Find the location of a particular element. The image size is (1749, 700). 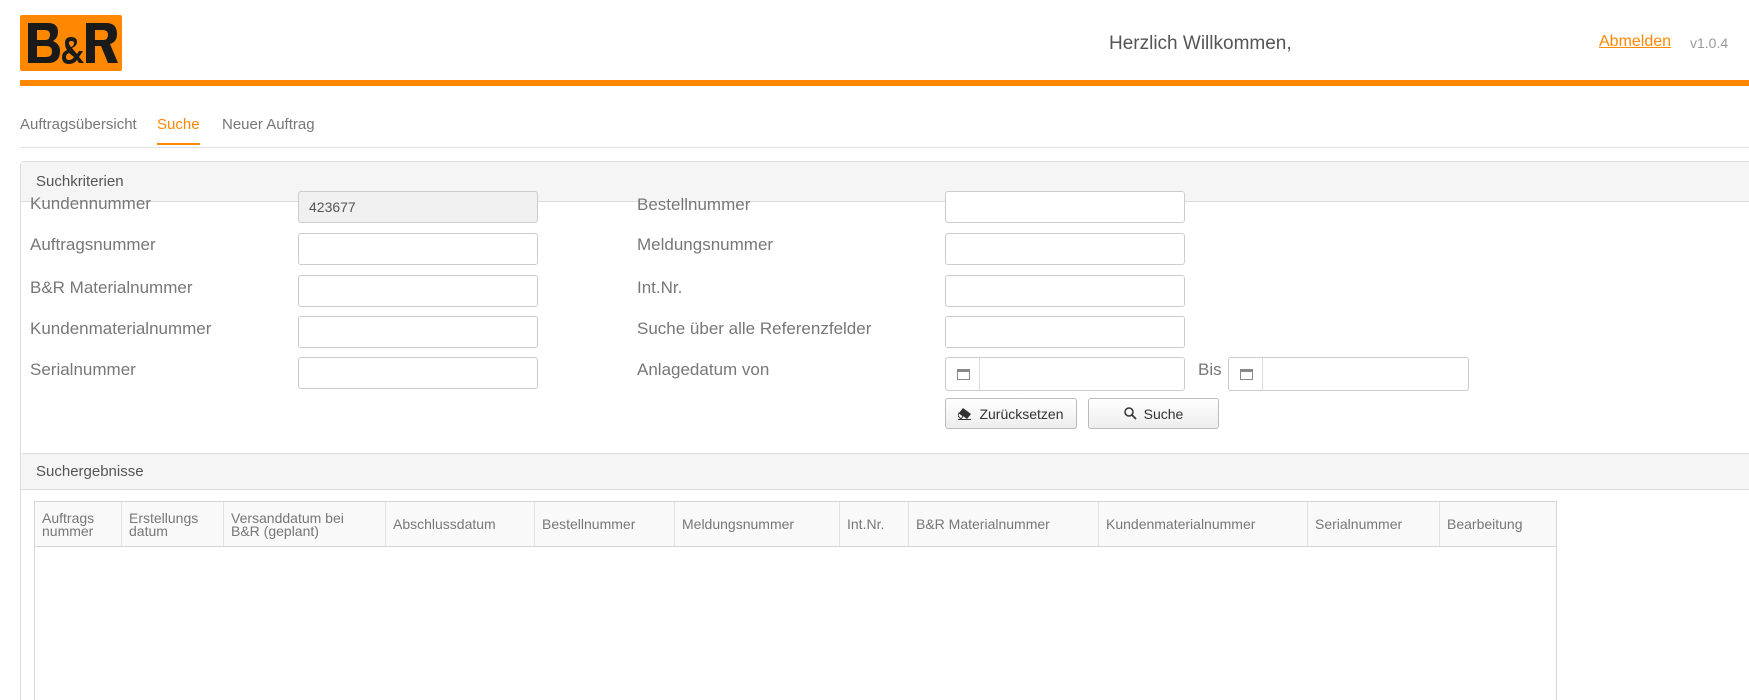

br-logo-mark is located at coordinates (73, 43).